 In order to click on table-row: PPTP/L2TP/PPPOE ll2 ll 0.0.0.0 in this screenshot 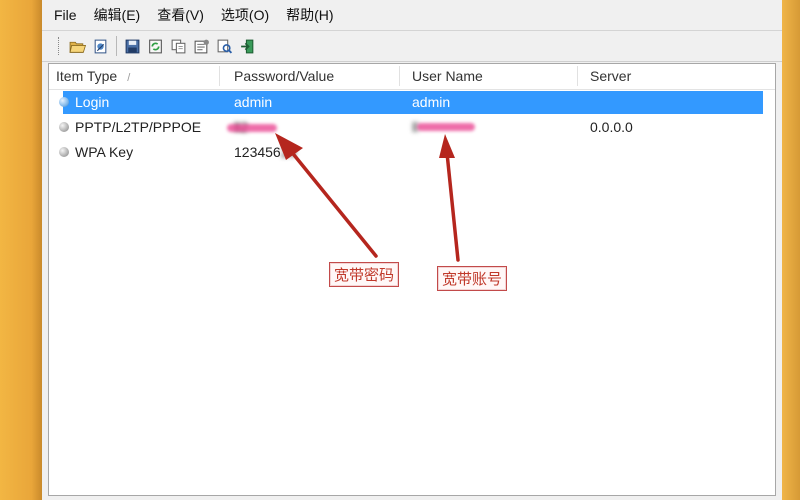, I will do `click(412, 127)`.